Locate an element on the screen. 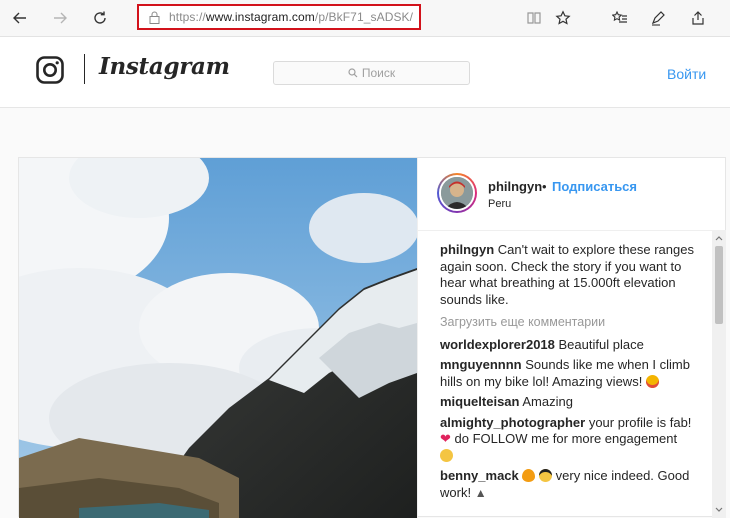 This screenshot has width=730, height=518. favorites-list-icon is located at coordinates (619, 16).